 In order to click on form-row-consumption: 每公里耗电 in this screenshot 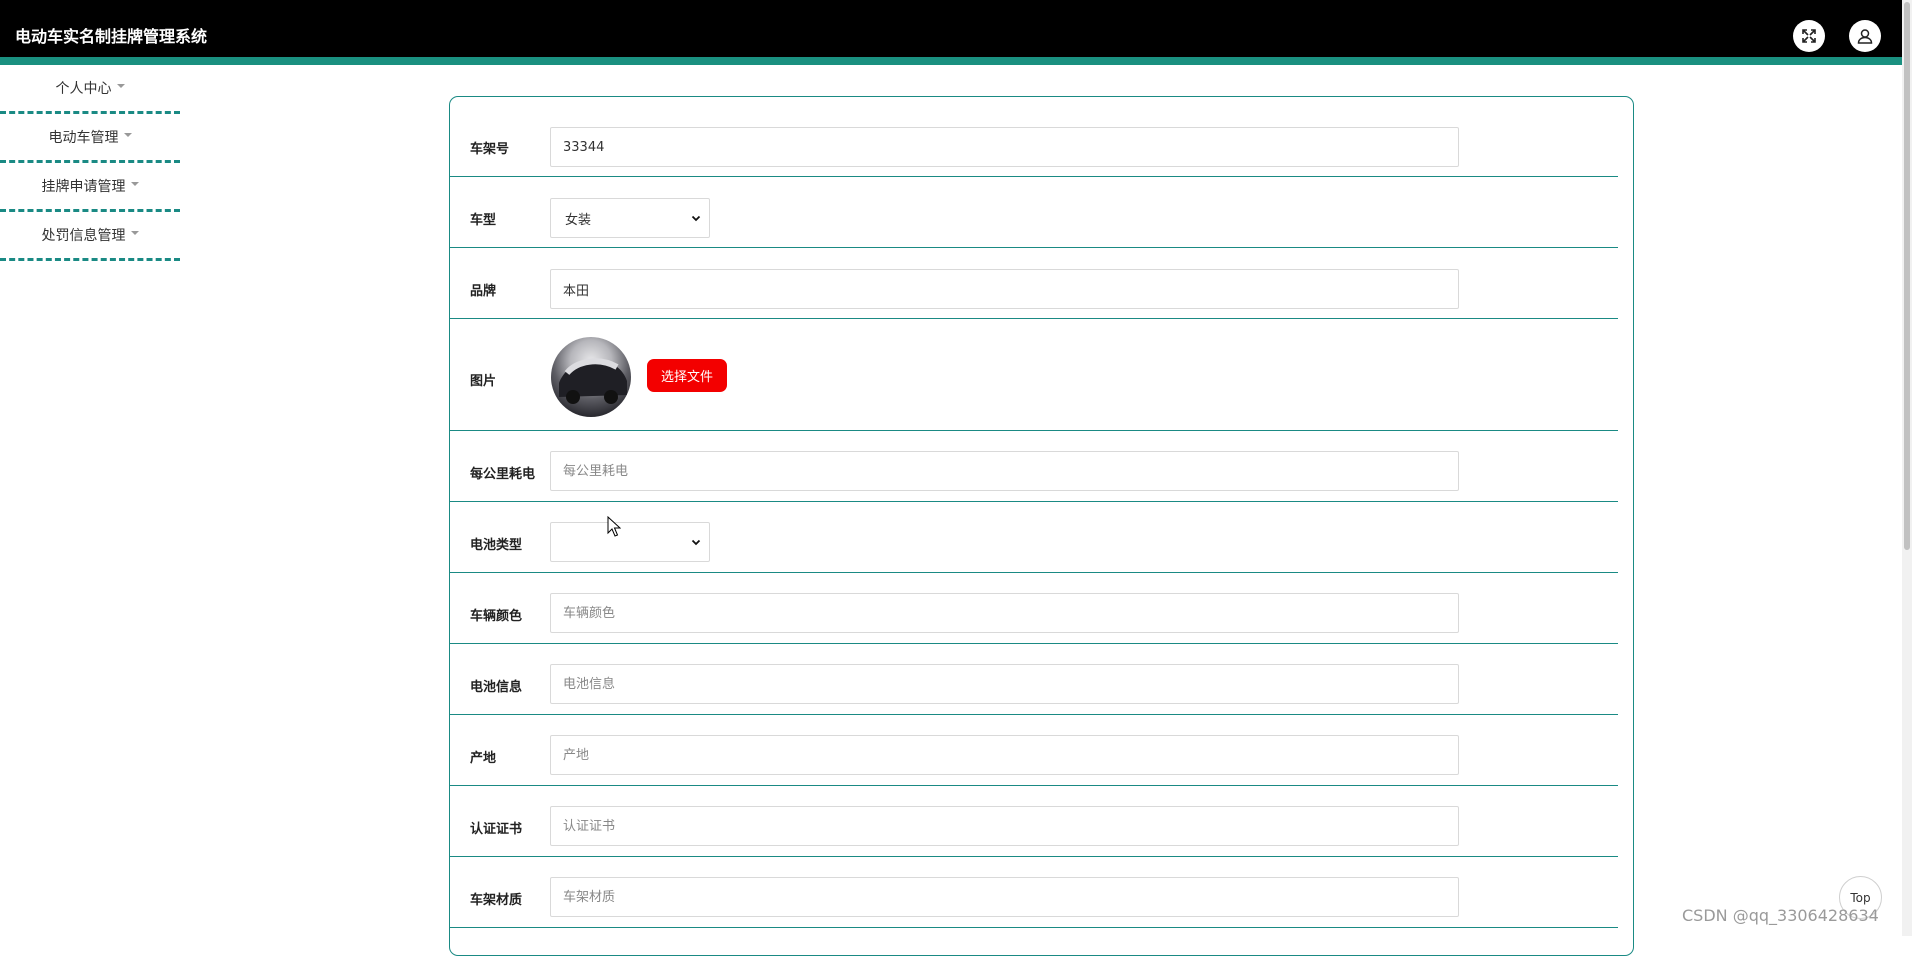, I will do `click(1034, 466)`.